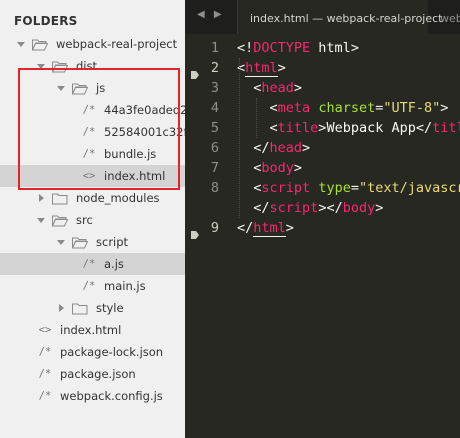 This screenshot has width=460, height=438. Describe the element at coordinates (92, 352) in the screenshot. I see `file-row: /* package-lock.json` at that location.